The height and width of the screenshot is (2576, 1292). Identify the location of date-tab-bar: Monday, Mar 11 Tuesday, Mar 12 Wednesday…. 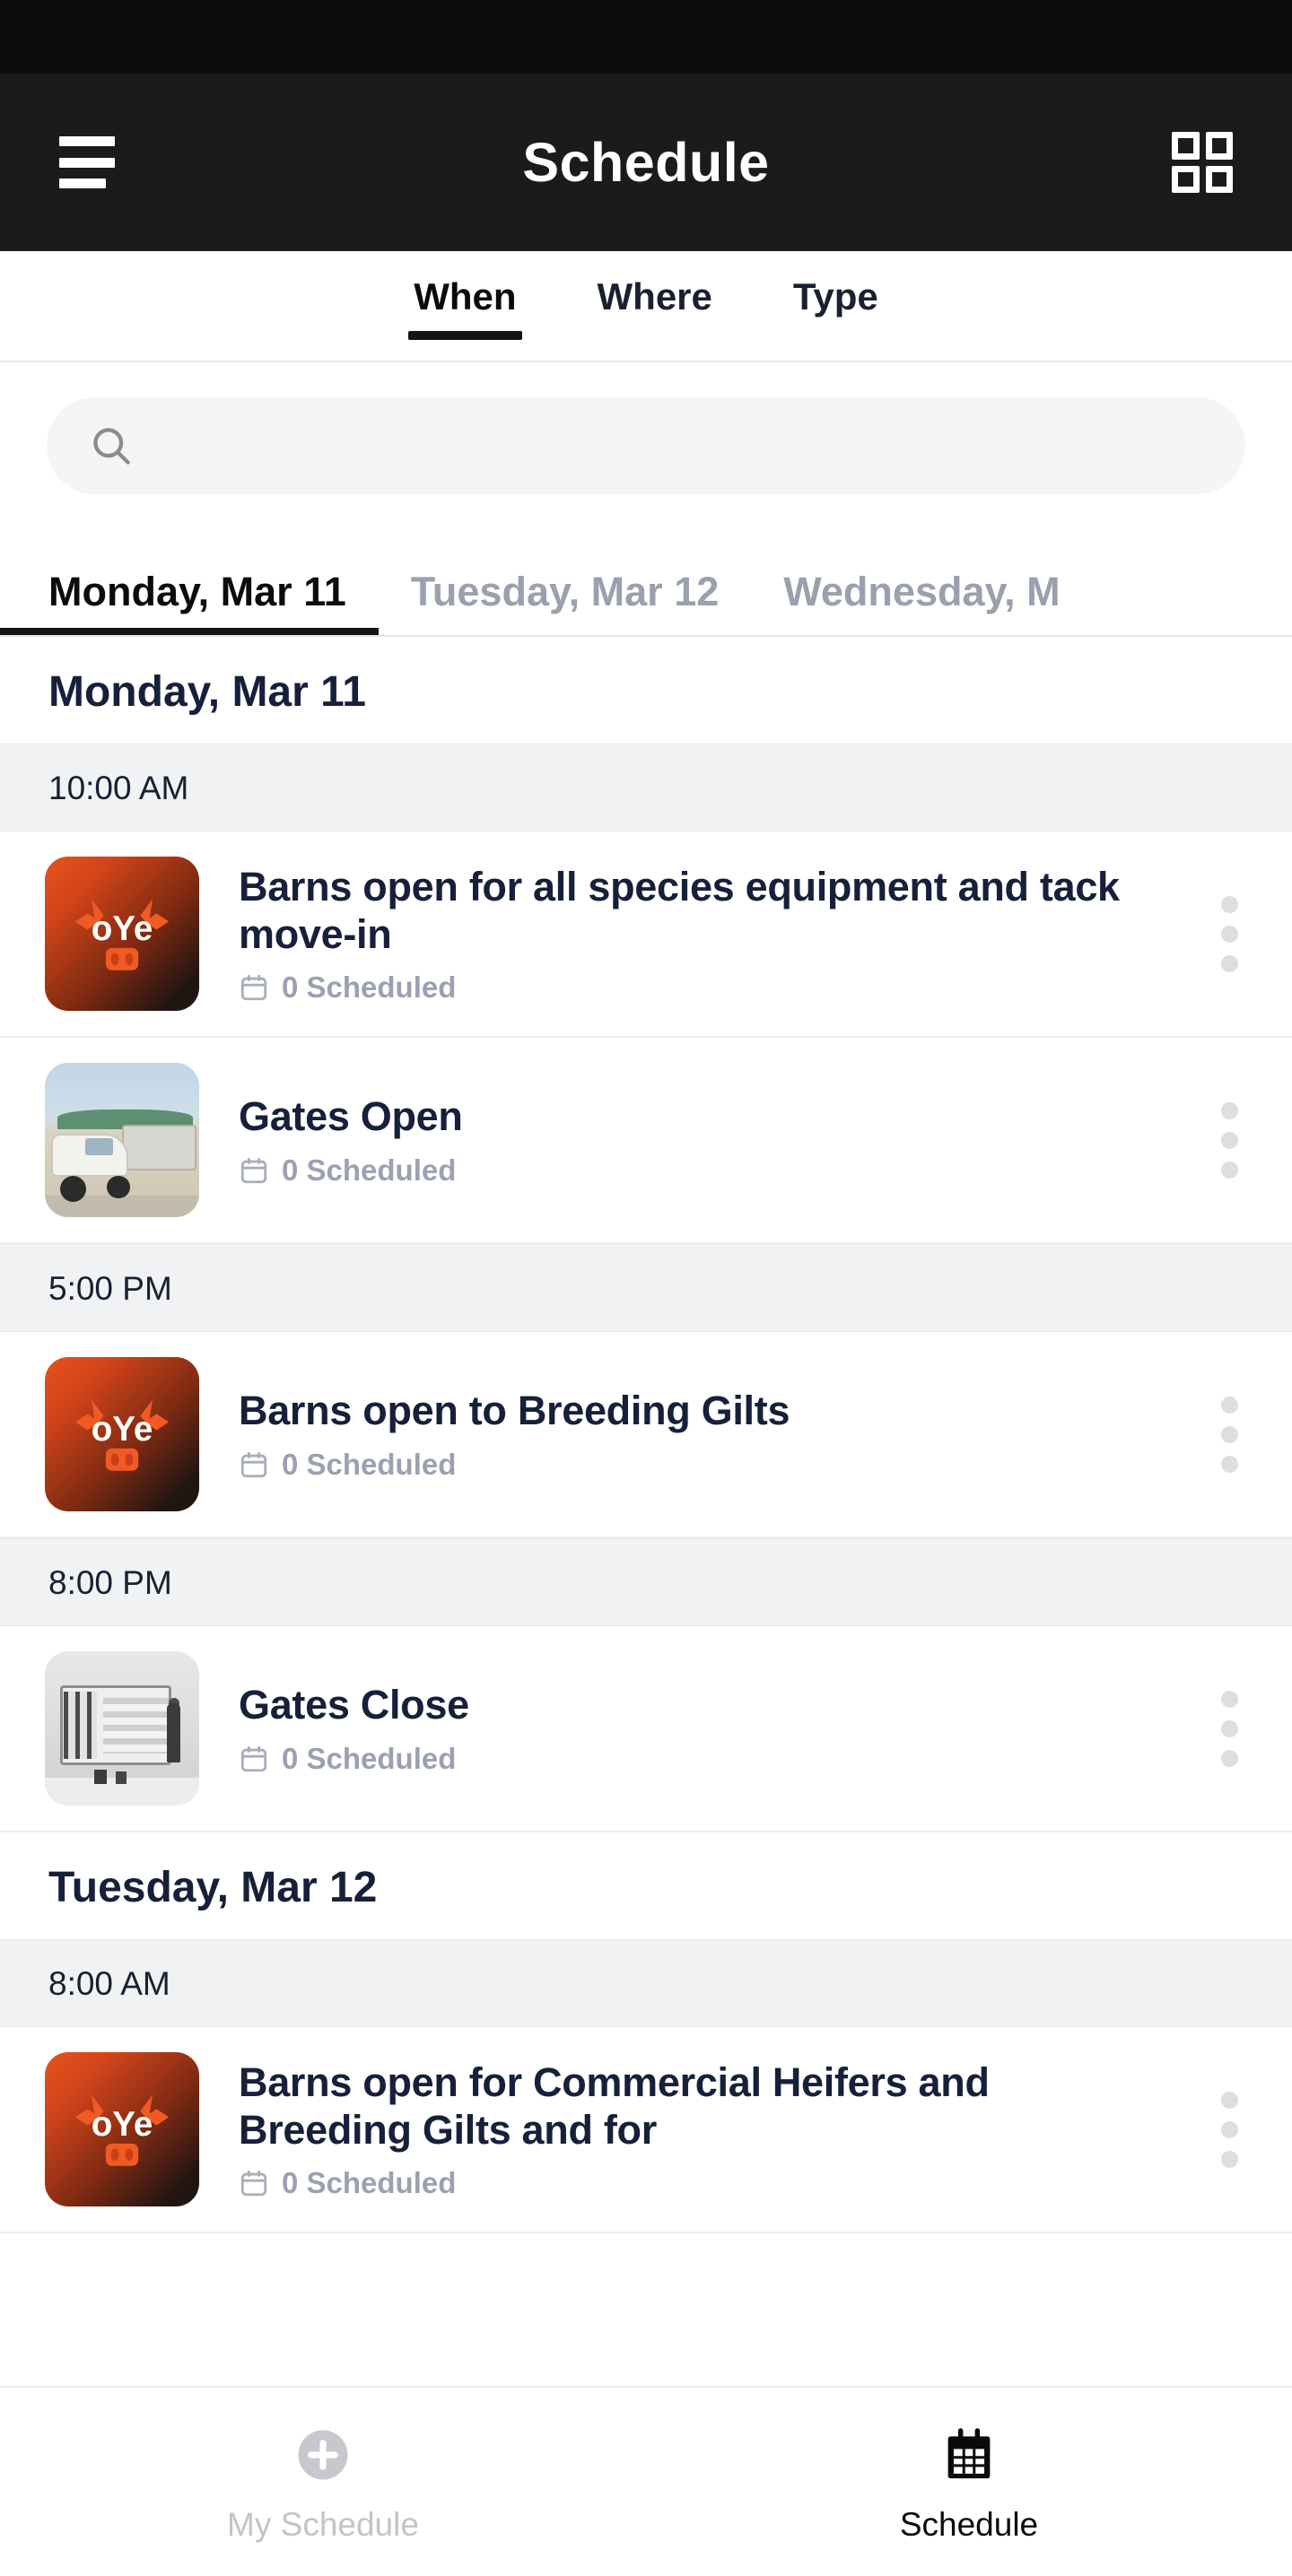
(646, 583).